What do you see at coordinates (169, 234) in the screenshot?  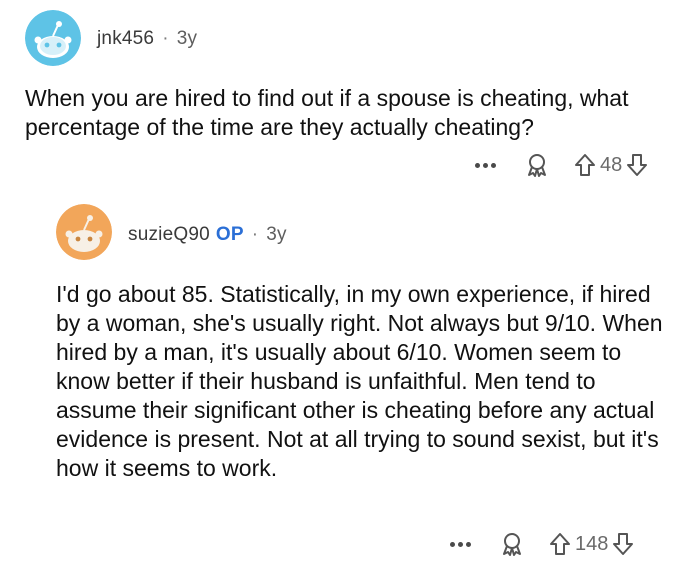 I see `username: suzieQ90` at bounding box center [169, 234].